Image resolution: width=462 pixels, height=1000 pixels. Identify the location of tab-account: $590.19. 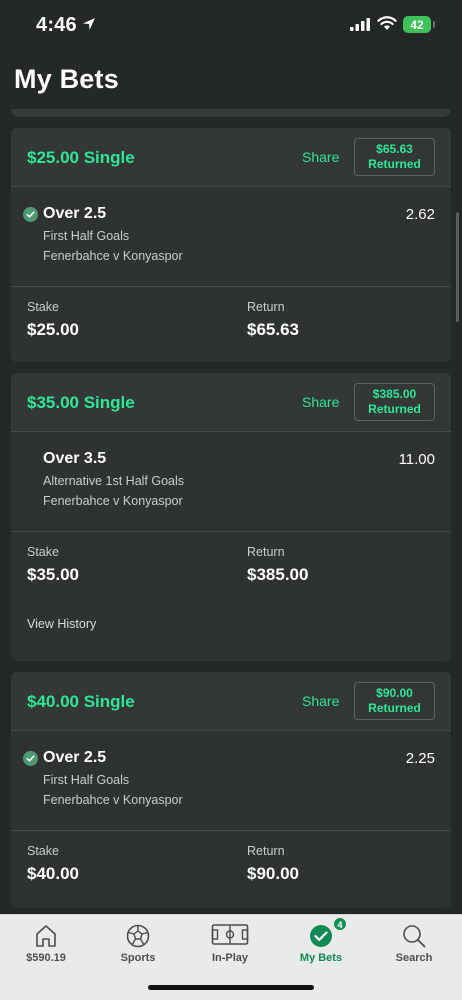
(46, 945).